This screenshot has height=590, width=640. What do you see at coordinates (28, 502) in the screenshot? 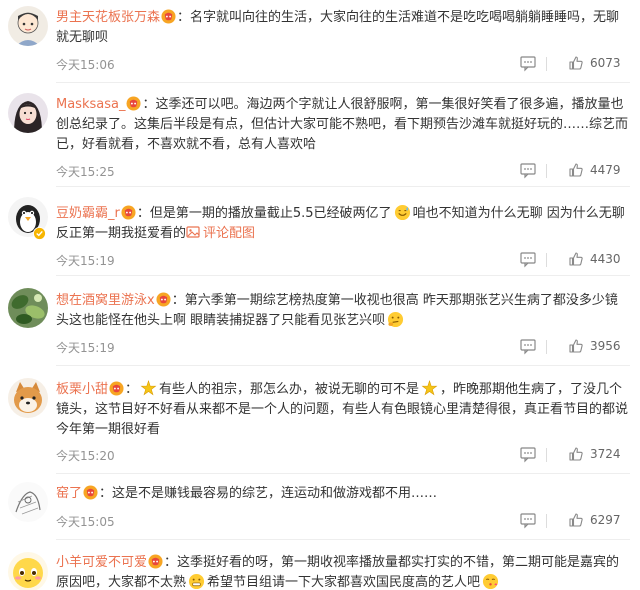
I see `sketch-avatar-icon` at bounding box center [28, 502].